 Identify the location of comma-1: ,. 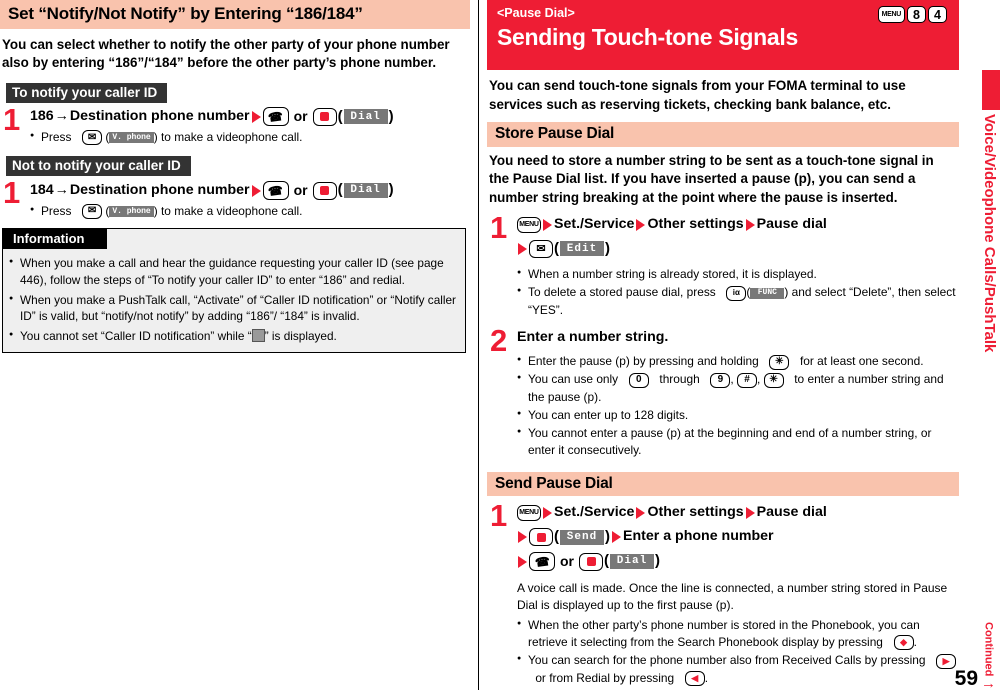
(732, 379).